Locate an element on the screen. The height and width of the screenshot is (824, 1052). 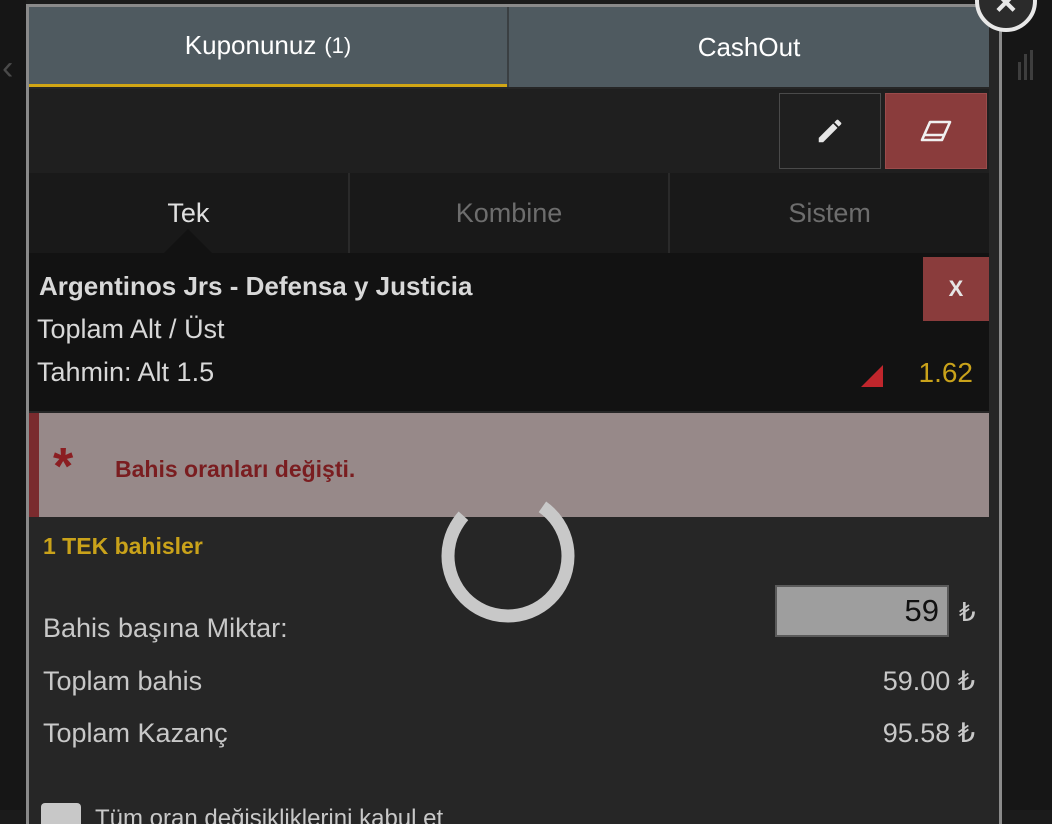
single-bets-count: 1 TEK bahisler is located at coordinates (123, 546).